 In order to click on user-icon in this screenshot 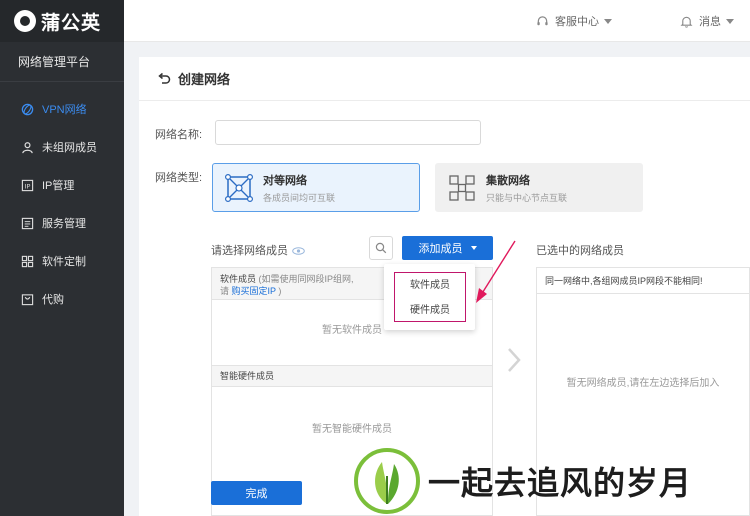, I will do `click(27, 147)`.